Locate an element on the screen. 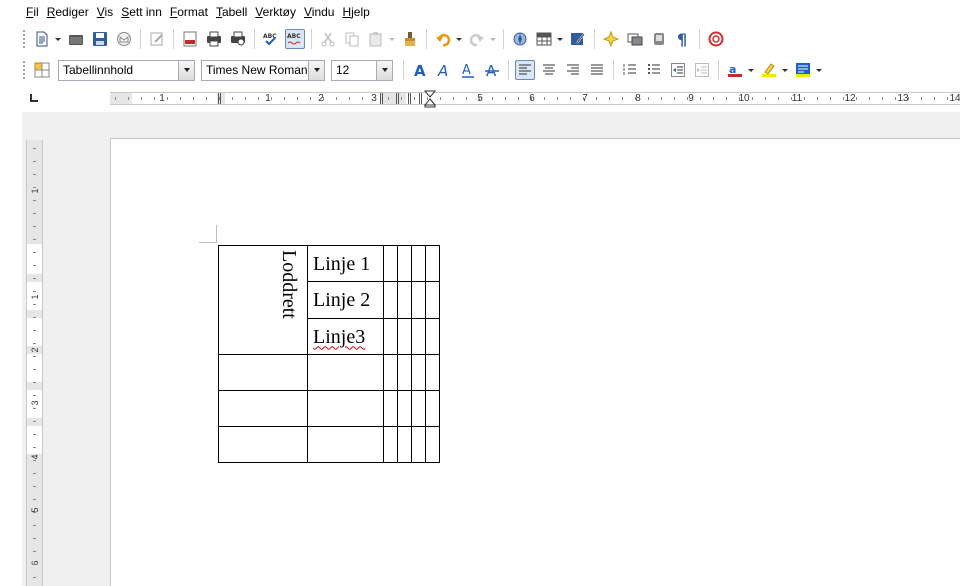 The image size is (960, 586). table-icon is located at coordinates (544, 39).